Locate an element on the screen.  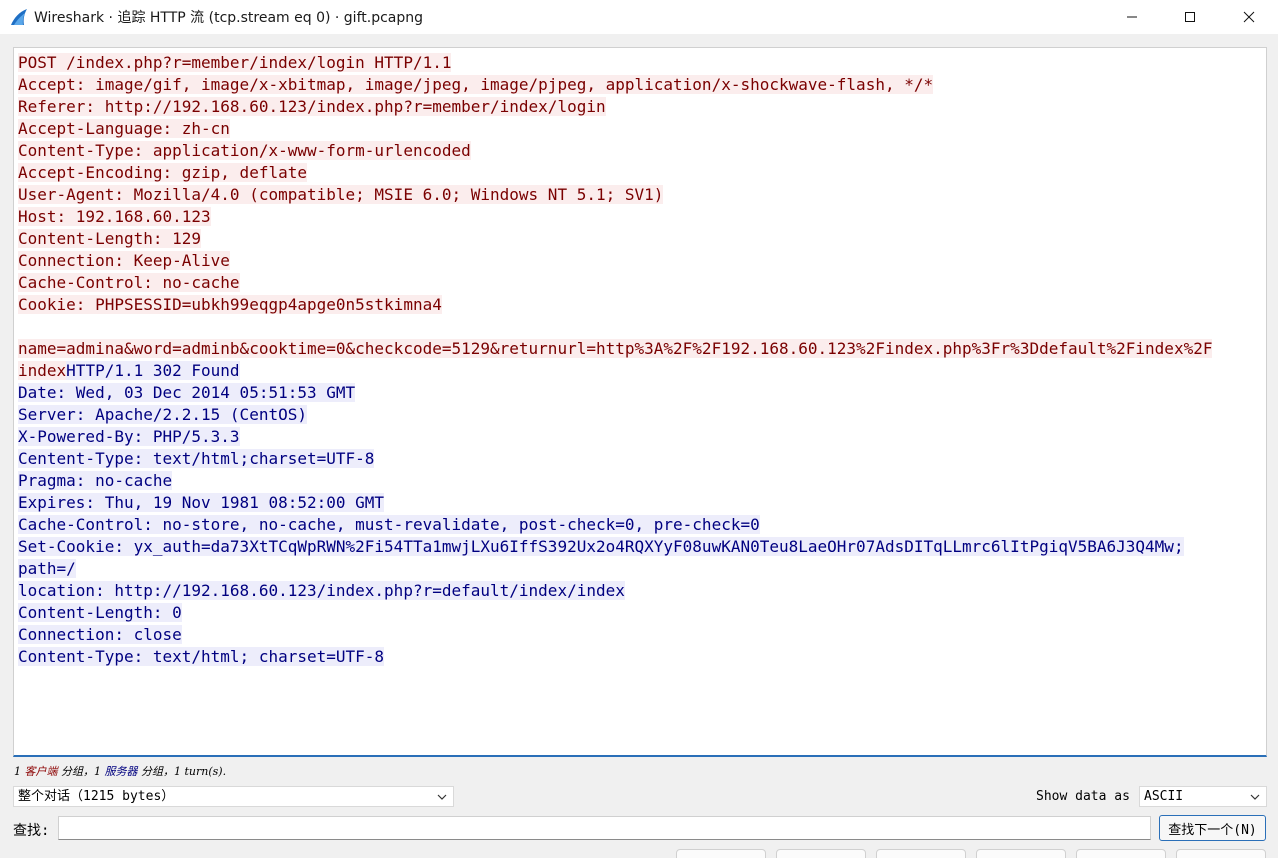
conversation-select-value: 整个对话（1215 bytes） is located at coordinates (96, 796).